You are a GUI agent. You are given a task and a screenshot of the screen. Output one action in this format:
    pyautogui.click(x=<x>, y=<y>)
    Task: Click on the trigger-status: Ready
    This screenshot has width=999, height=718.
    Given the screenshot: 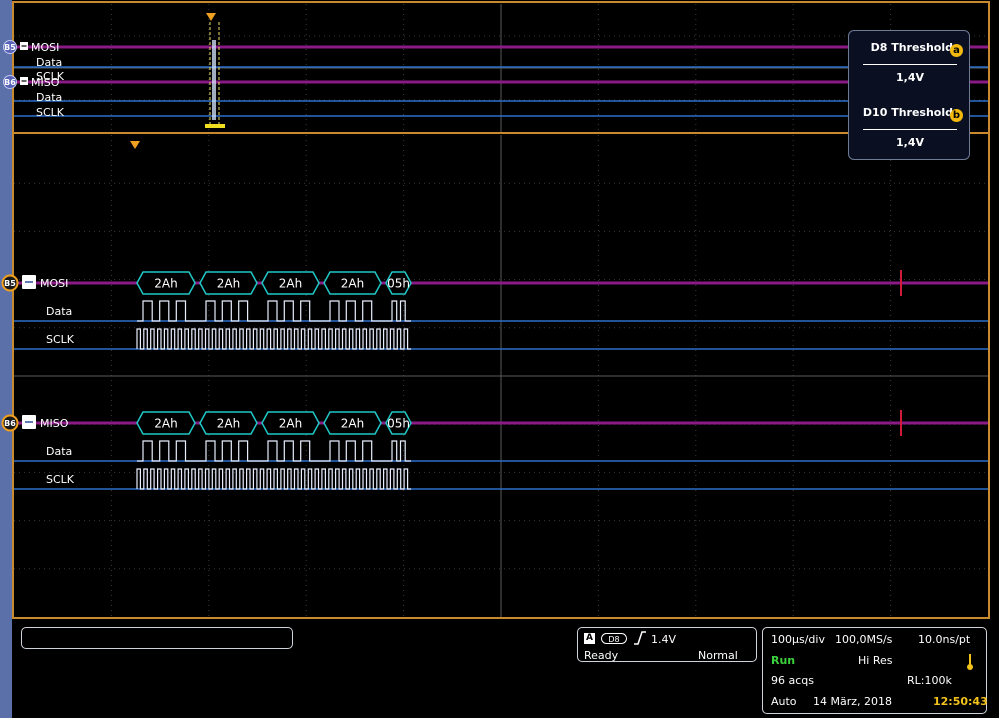 What is the action you would take?
    pyautogui.click(x=601, y=655)
    